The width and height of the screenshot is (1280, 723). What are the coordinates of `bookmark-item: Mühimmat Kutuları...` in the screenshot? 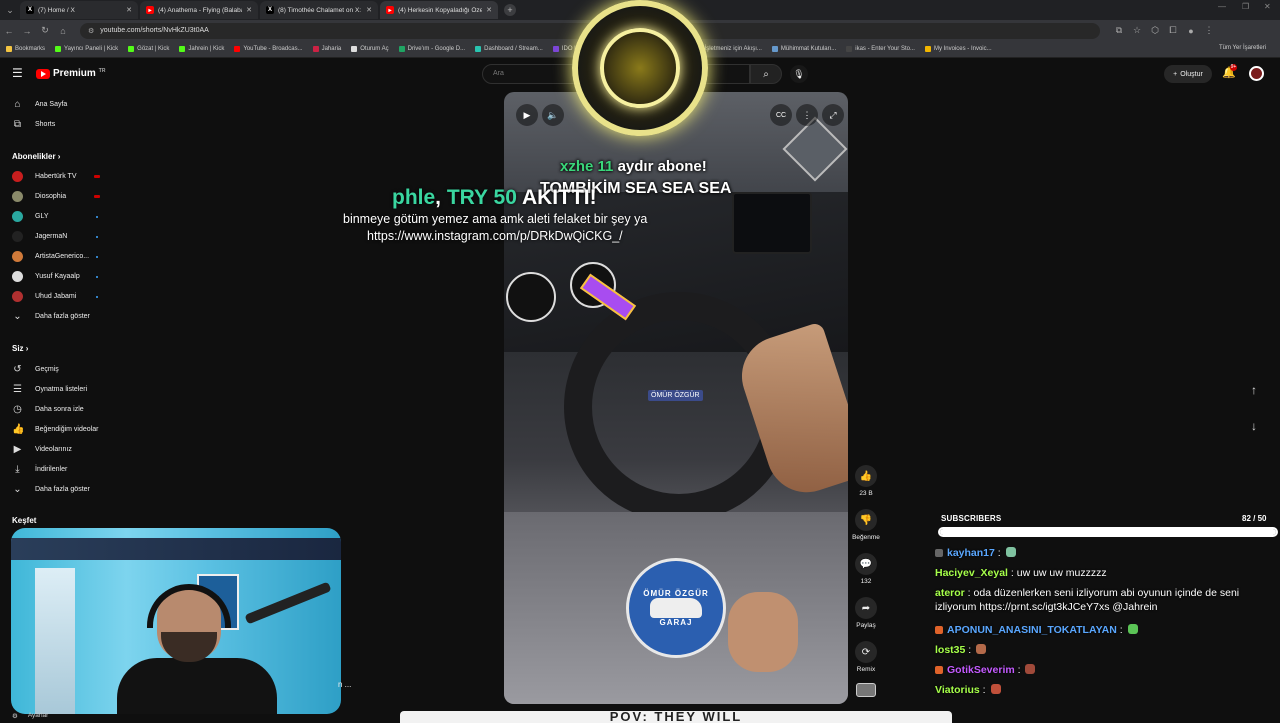 It's located at (804, 49).